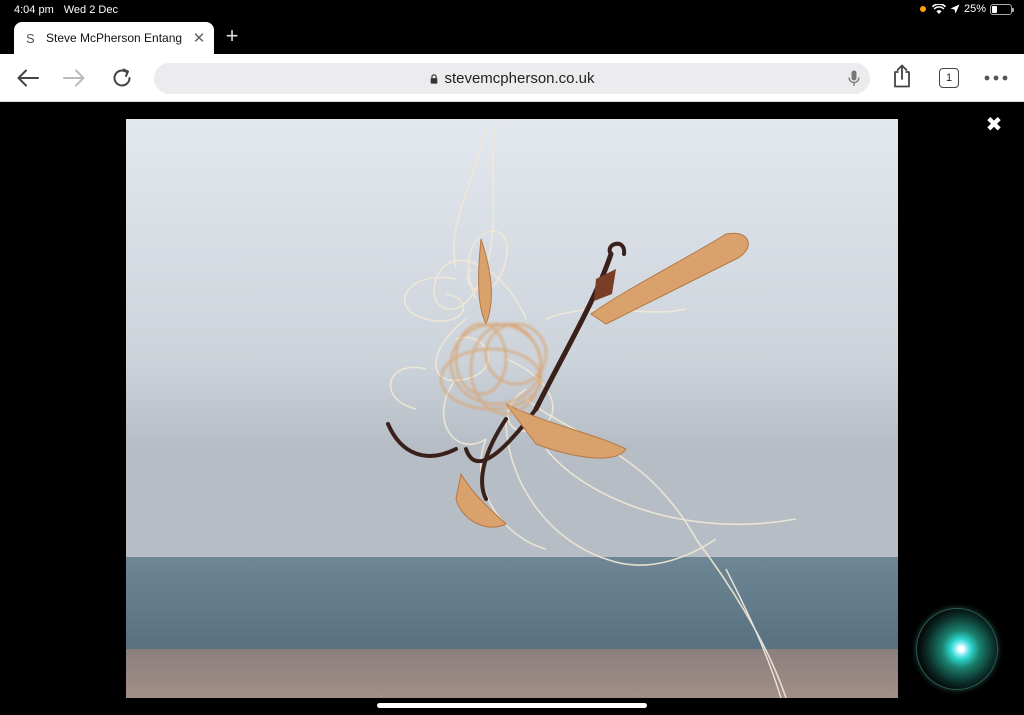  What do you see at coordinates (34, 10) in the screenshot?
I see `status-time: 4:04 pm` at bounding box center [34, 10].